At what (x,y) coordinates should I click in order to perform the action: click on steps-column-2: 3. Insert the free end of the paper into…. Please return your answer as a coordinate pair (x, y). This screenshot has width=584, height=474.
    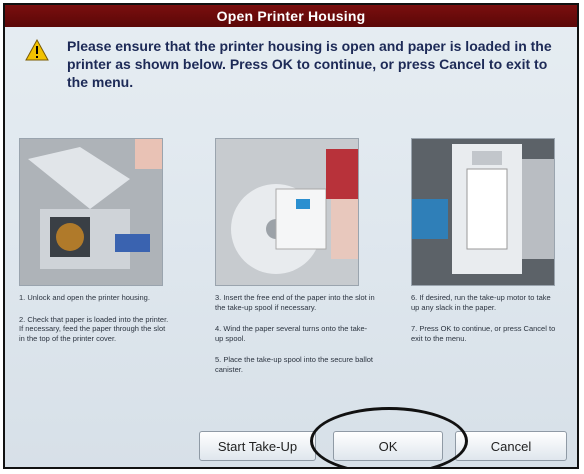
    Looking at the image, I should click on (295, 339).